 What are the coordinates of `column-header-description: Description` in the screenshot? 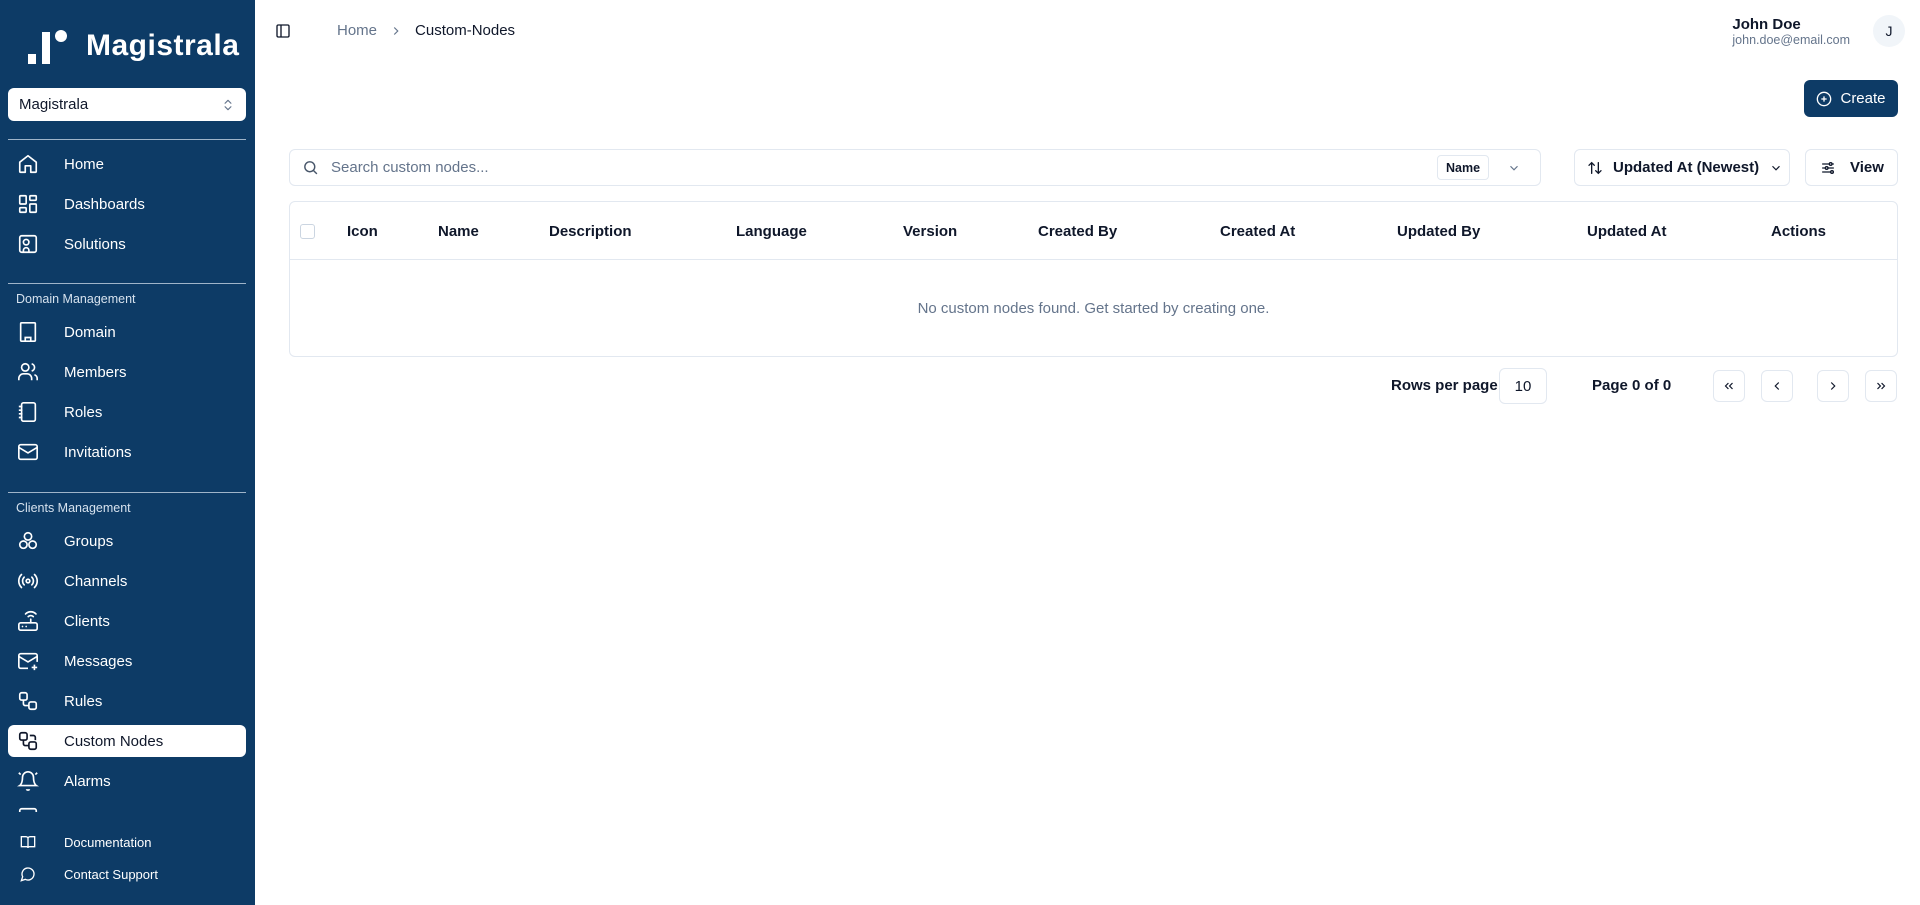 It's located at (590, 231).